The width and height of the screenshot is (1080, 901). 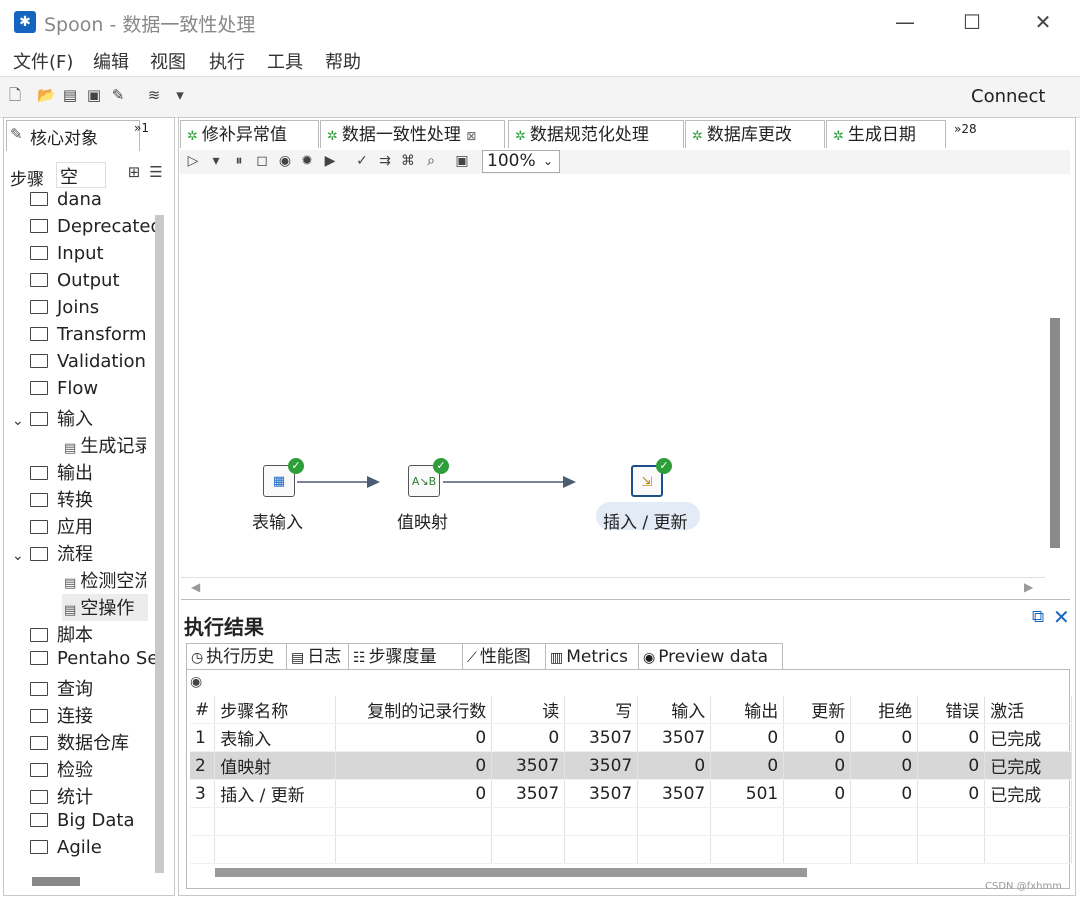 I want to click on menu-file: 文件(F), so click(x=43, y=61).